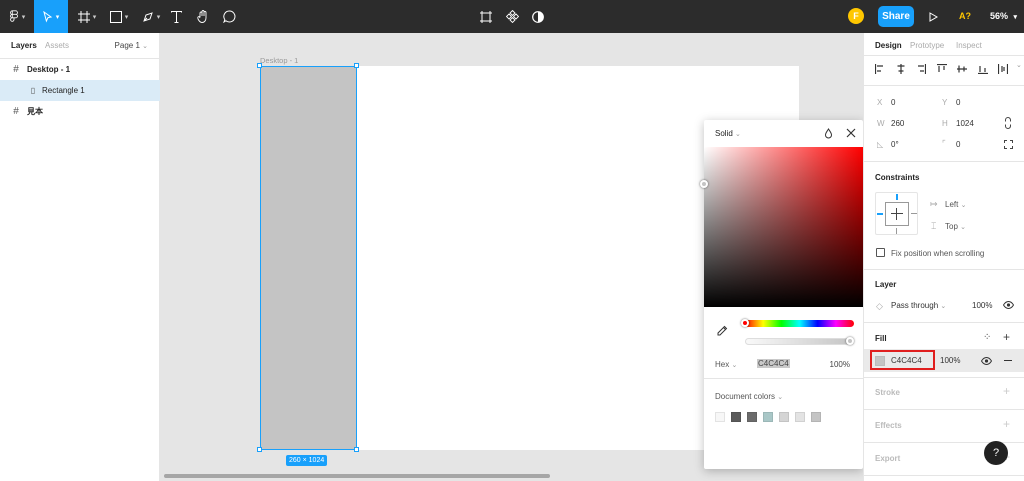 This screenshot has height=481, width=1024. I want to click on document-colors-dropdown: Document colors ⌄, so click(749, 396).